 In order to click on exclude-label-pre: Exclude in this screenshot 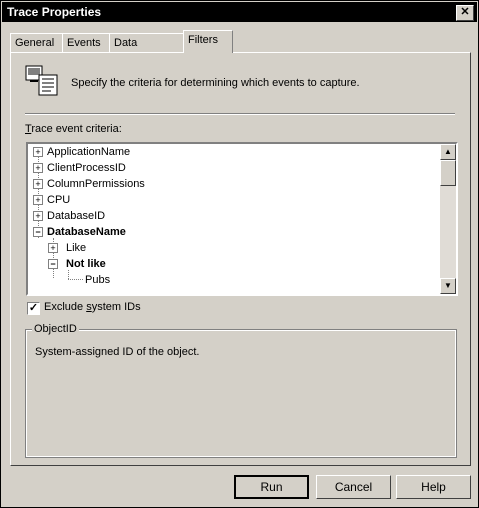, I will do `click(65, 307)`.